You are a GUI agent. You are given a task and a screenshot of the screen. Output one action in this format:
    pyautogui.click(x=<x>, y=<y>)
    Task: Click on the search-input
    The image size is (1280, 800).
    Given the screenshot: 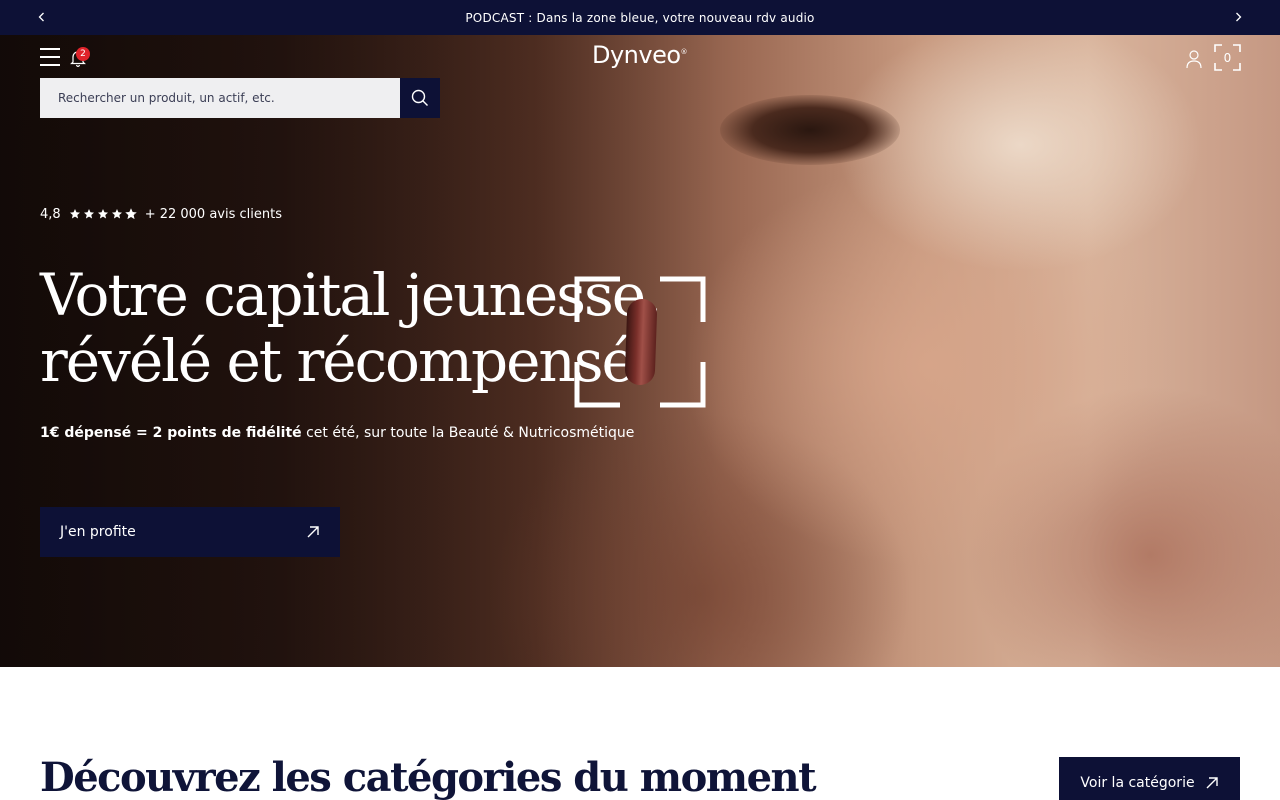 What is the action you would take?
    pyautogui.click(x=220, y=98)
    